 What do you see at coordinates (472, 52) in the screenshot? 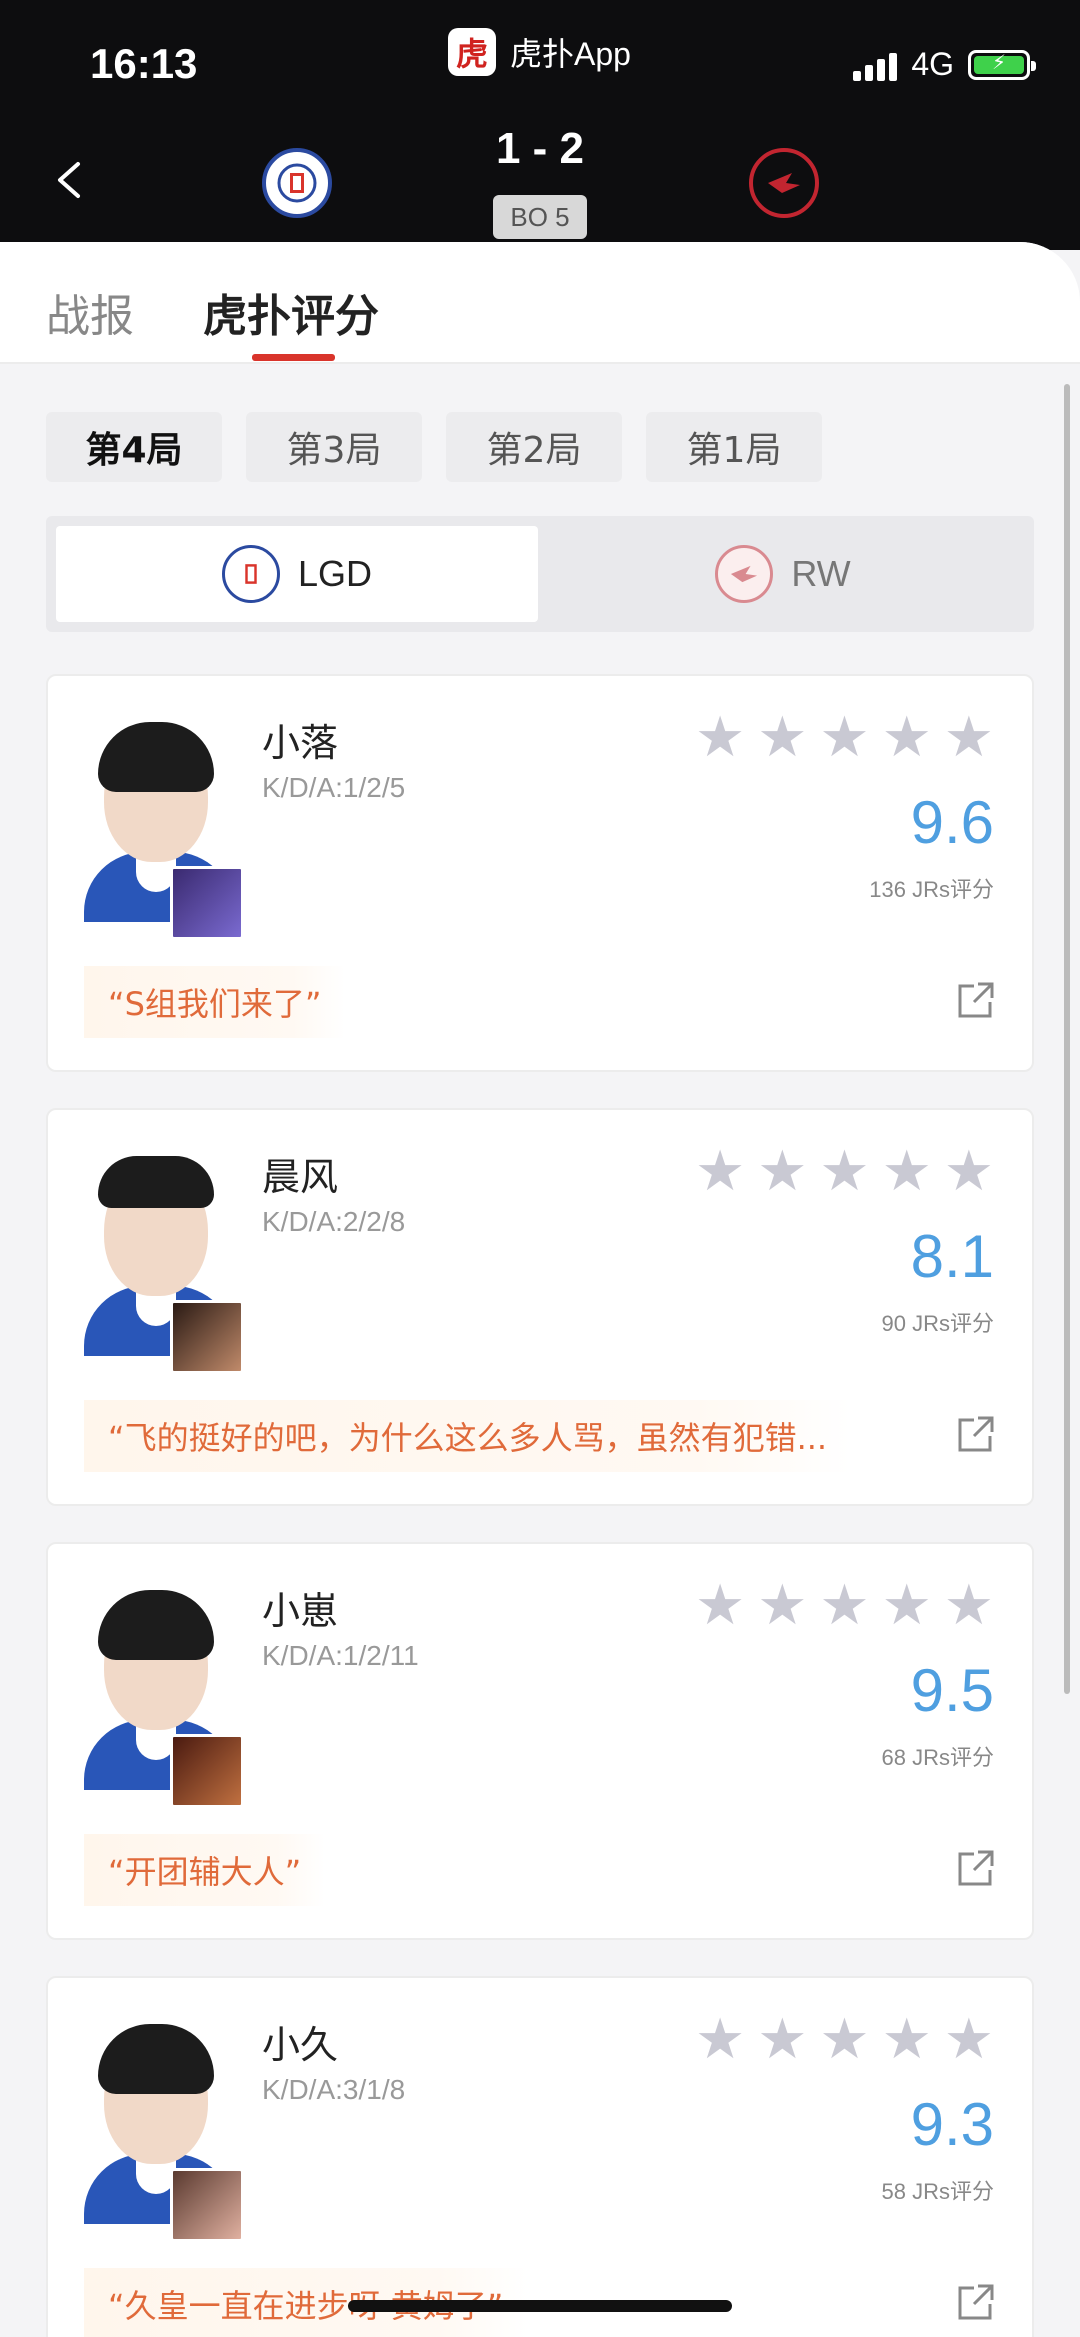
I see `hupu-logo-icon: 虎` at bounding box center [472, 52].